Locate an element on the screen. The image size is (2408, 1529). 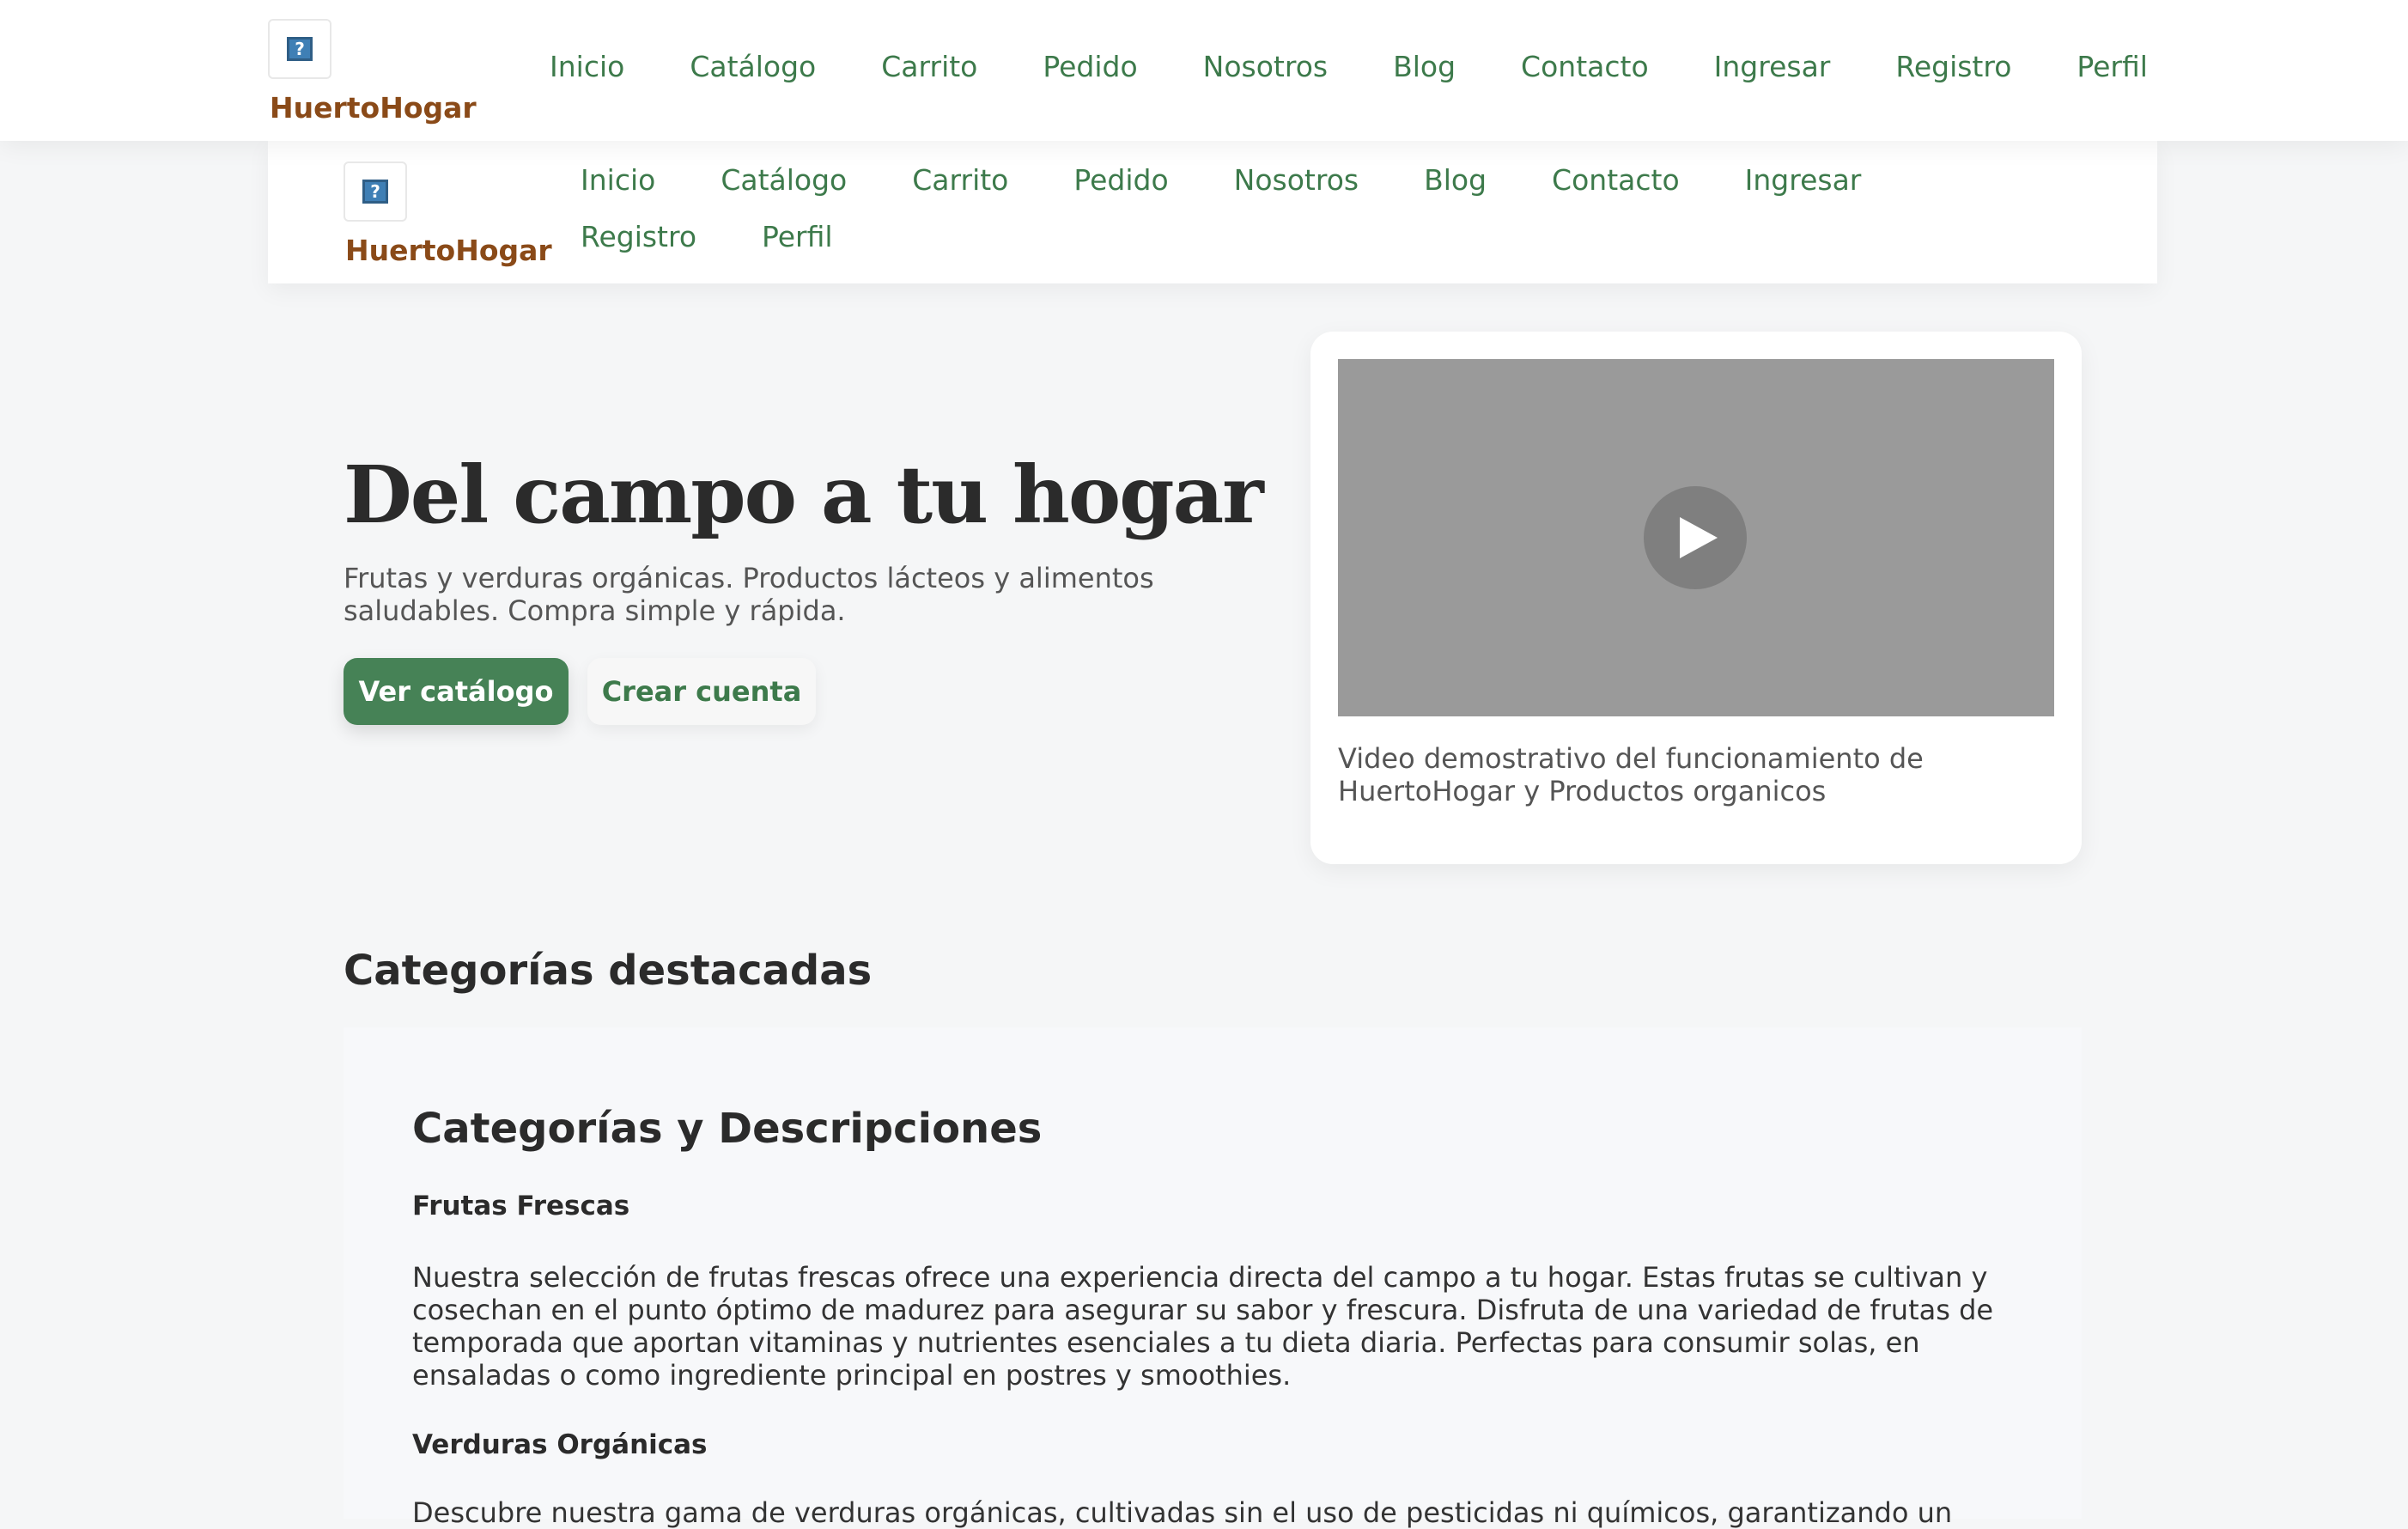
secondary-brand-logo-link: ? HuertoHogar is located at coordinates (448, 214).